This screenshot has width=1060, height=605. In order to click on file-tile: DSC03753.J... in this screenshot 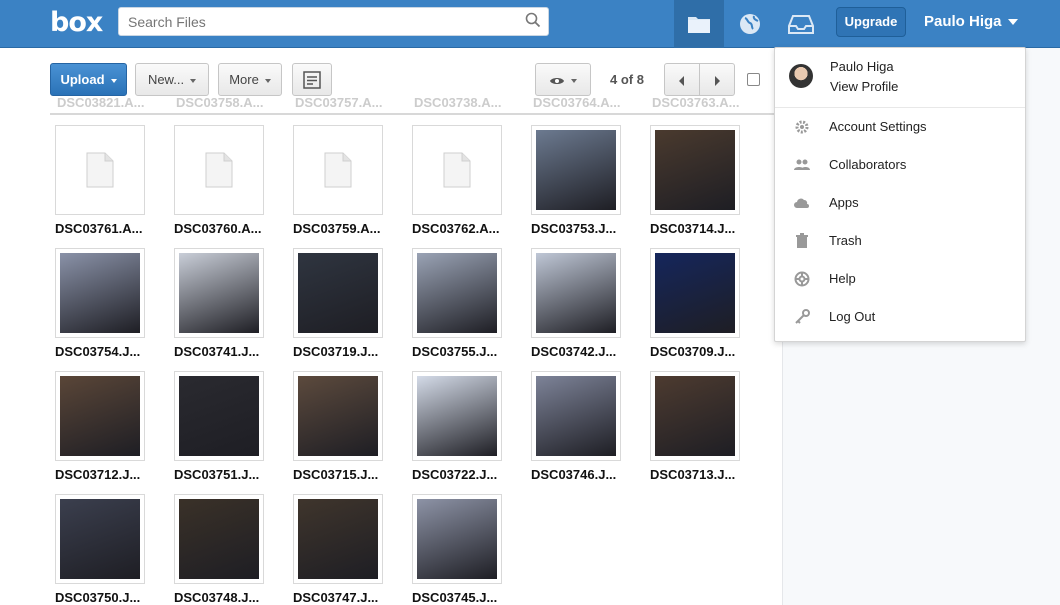, I will do `click(576, 180)`.